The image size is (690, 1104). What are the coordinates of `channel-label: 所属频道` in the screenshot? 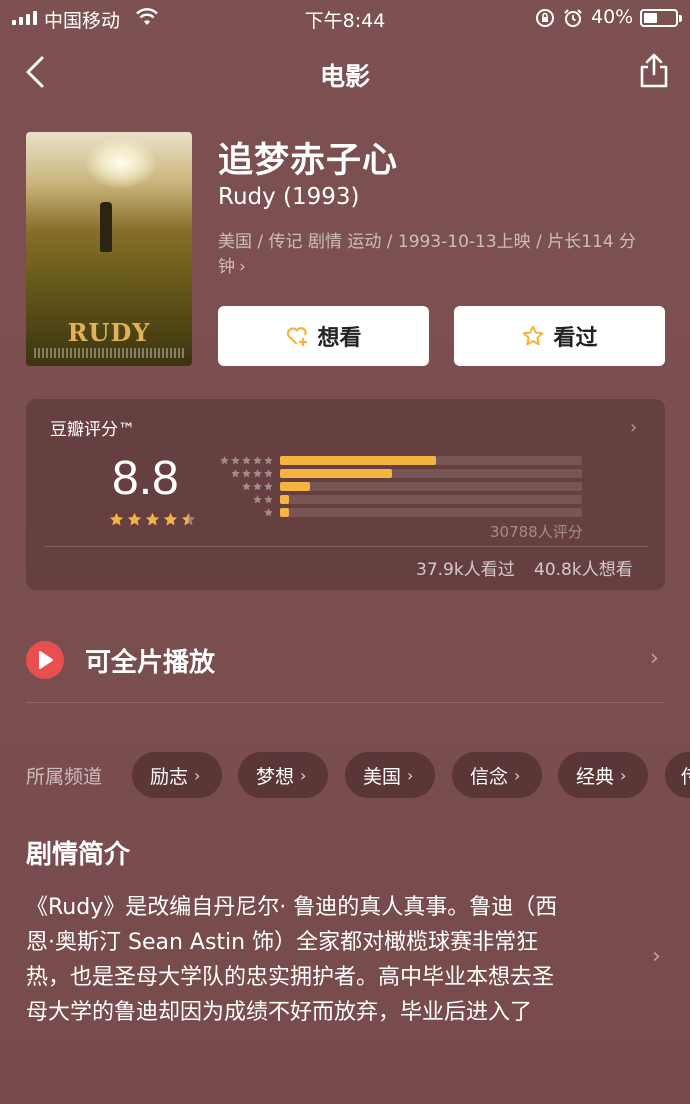 It's located at (64, 777).